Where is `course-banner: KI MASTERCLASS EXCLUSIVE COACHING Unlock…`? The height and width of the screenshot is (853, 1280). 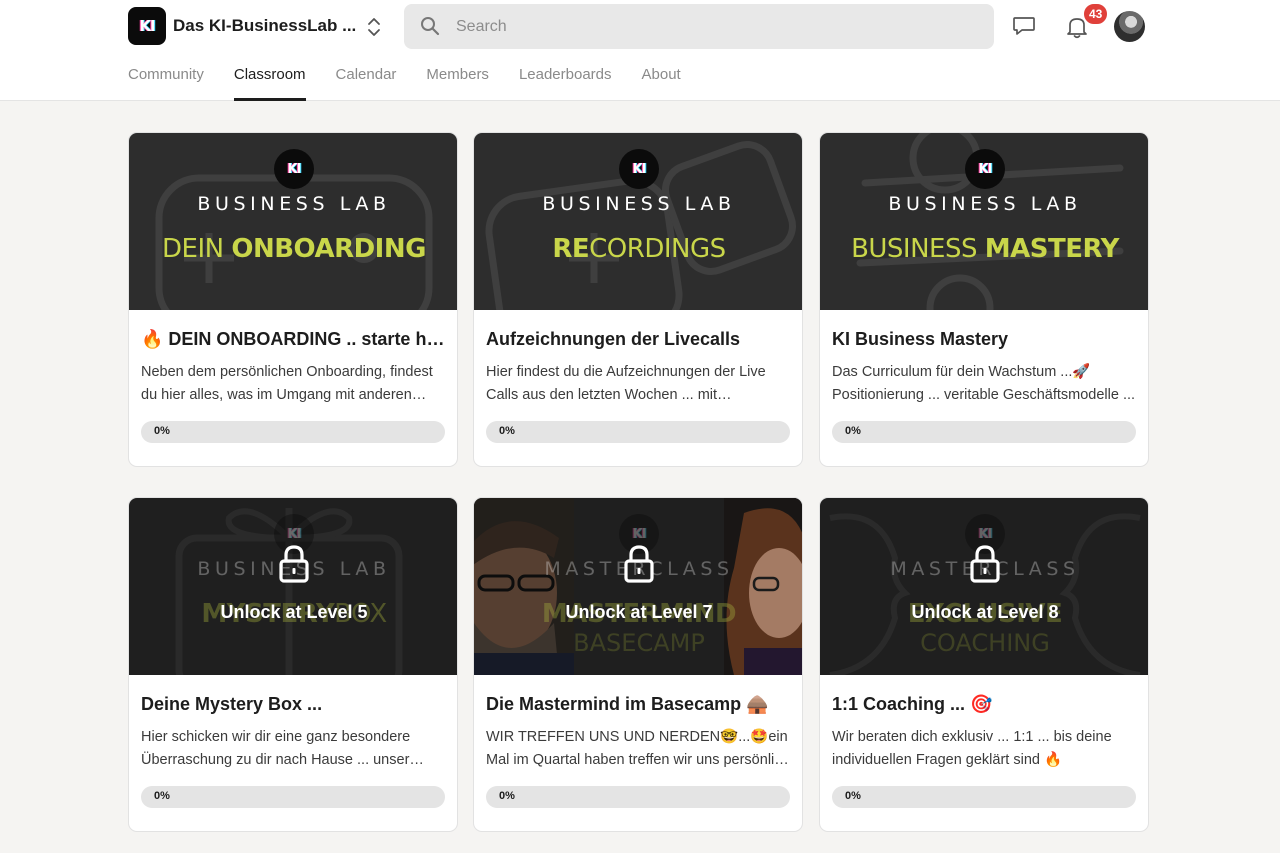
course-banner: KI MASTERCLASS EXCLUSIVE COACHING Unlock… is located at coordinates (984, 586).